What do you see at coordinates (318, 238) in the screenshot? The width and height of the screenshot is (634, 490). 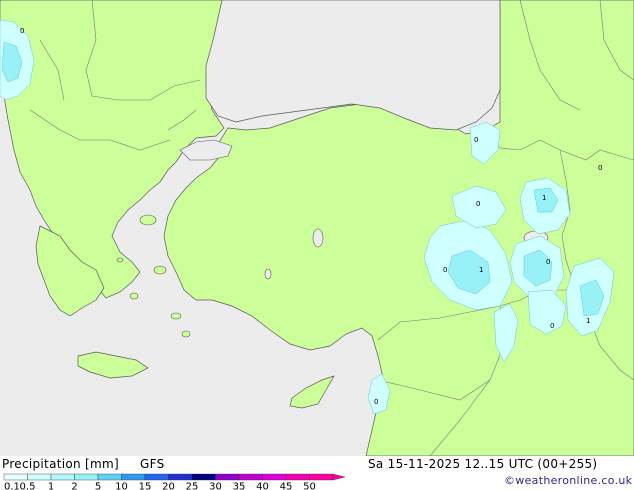 I see `lake-tuz` at bounding box center [318, 238].